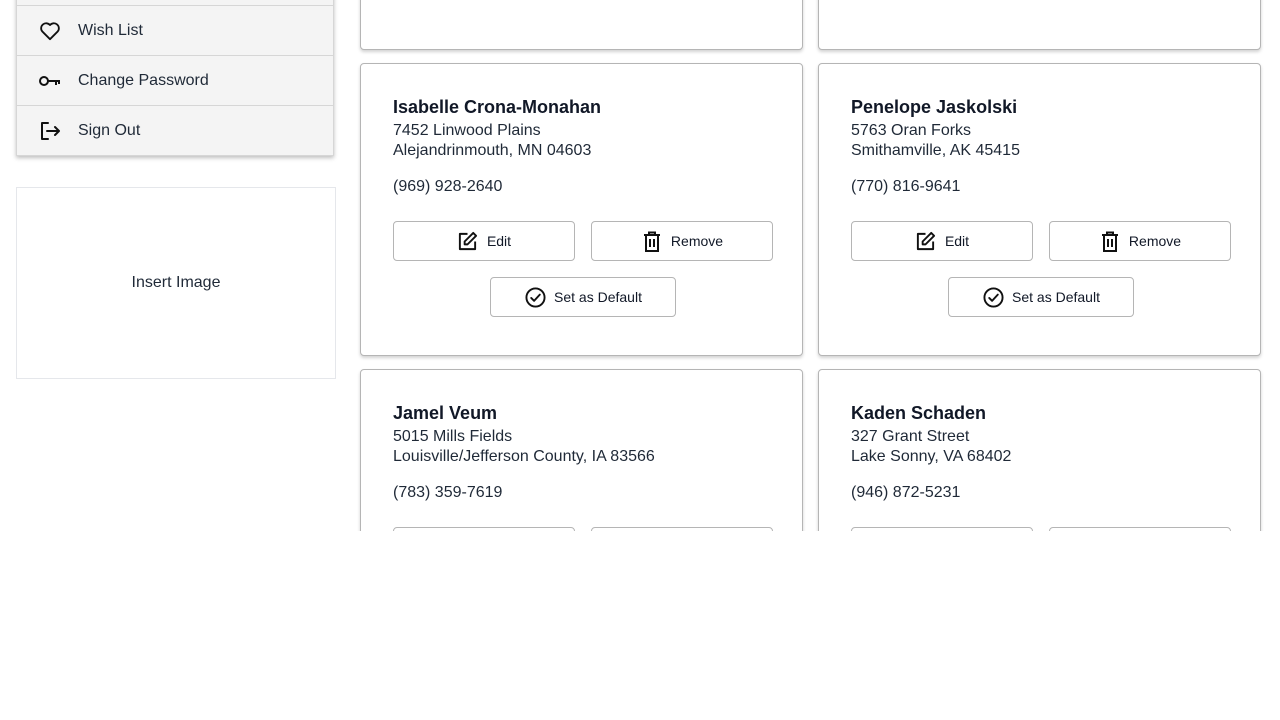 The image size is (1280, 720). I want to click on address-city-line: Lake Sonny, VA 68402, so click(931, 456).